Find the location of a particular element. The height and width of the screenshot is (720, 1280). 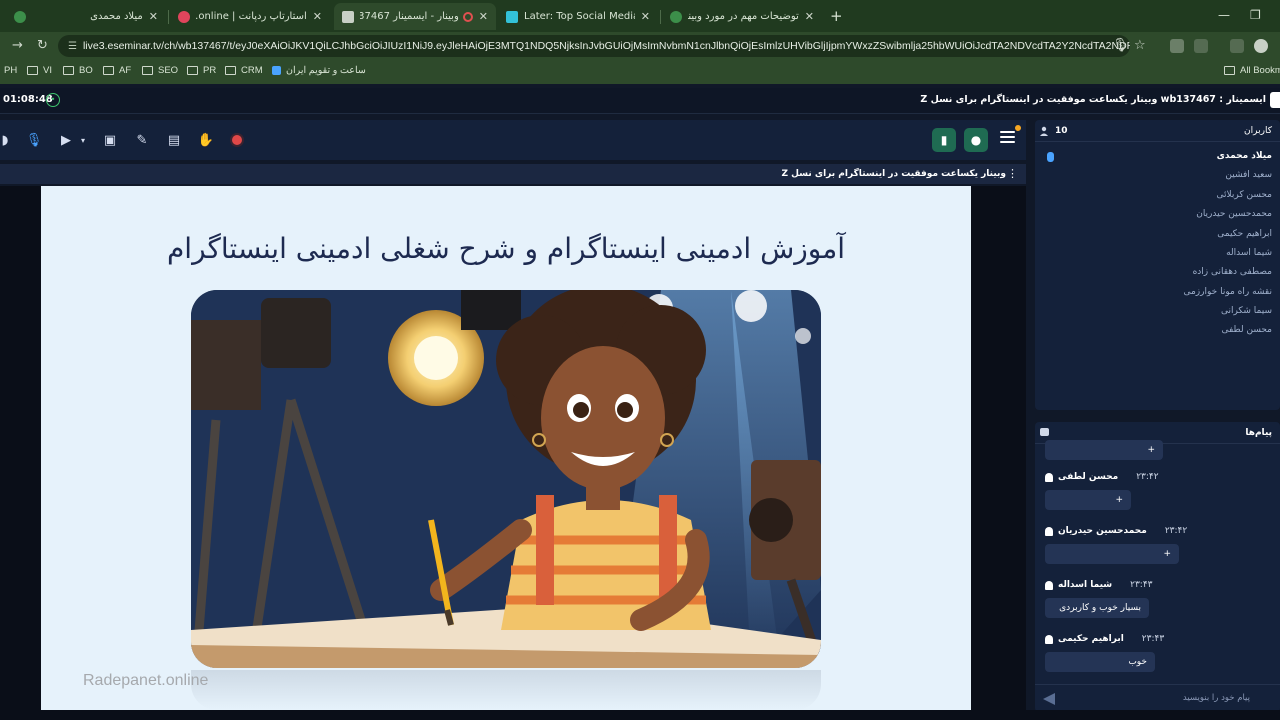

minimize-icon: — is located at coordinates (1224, 15).